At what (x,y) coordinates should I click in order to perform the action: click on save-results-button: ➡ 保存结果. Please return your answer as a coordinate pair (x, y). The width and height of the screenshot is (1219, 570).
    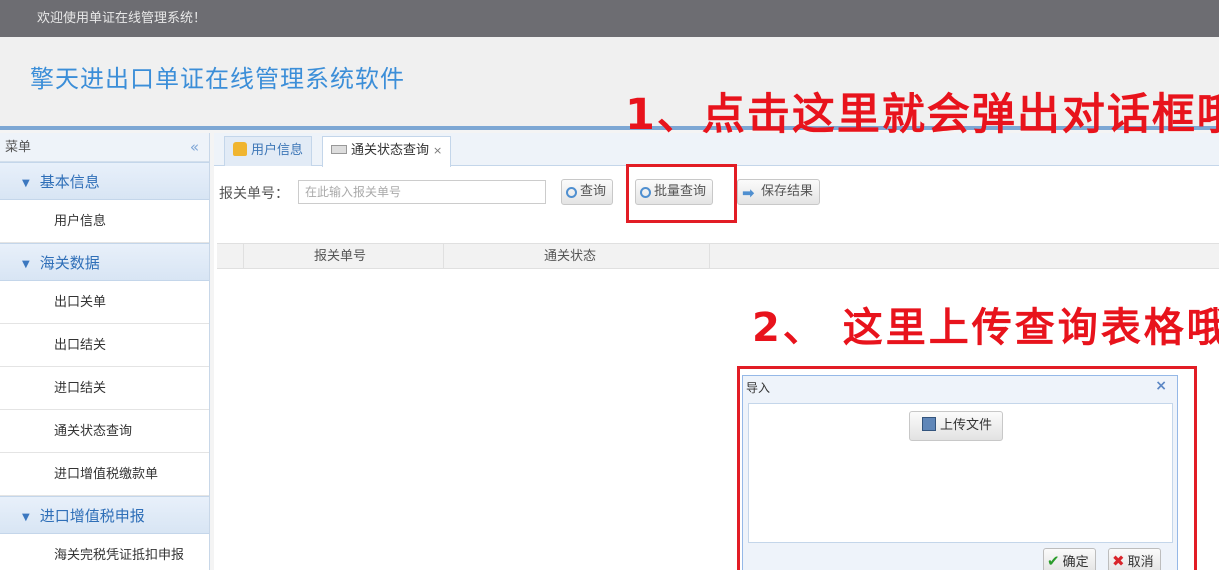
    Looking at the image, I should click on (779, 192).